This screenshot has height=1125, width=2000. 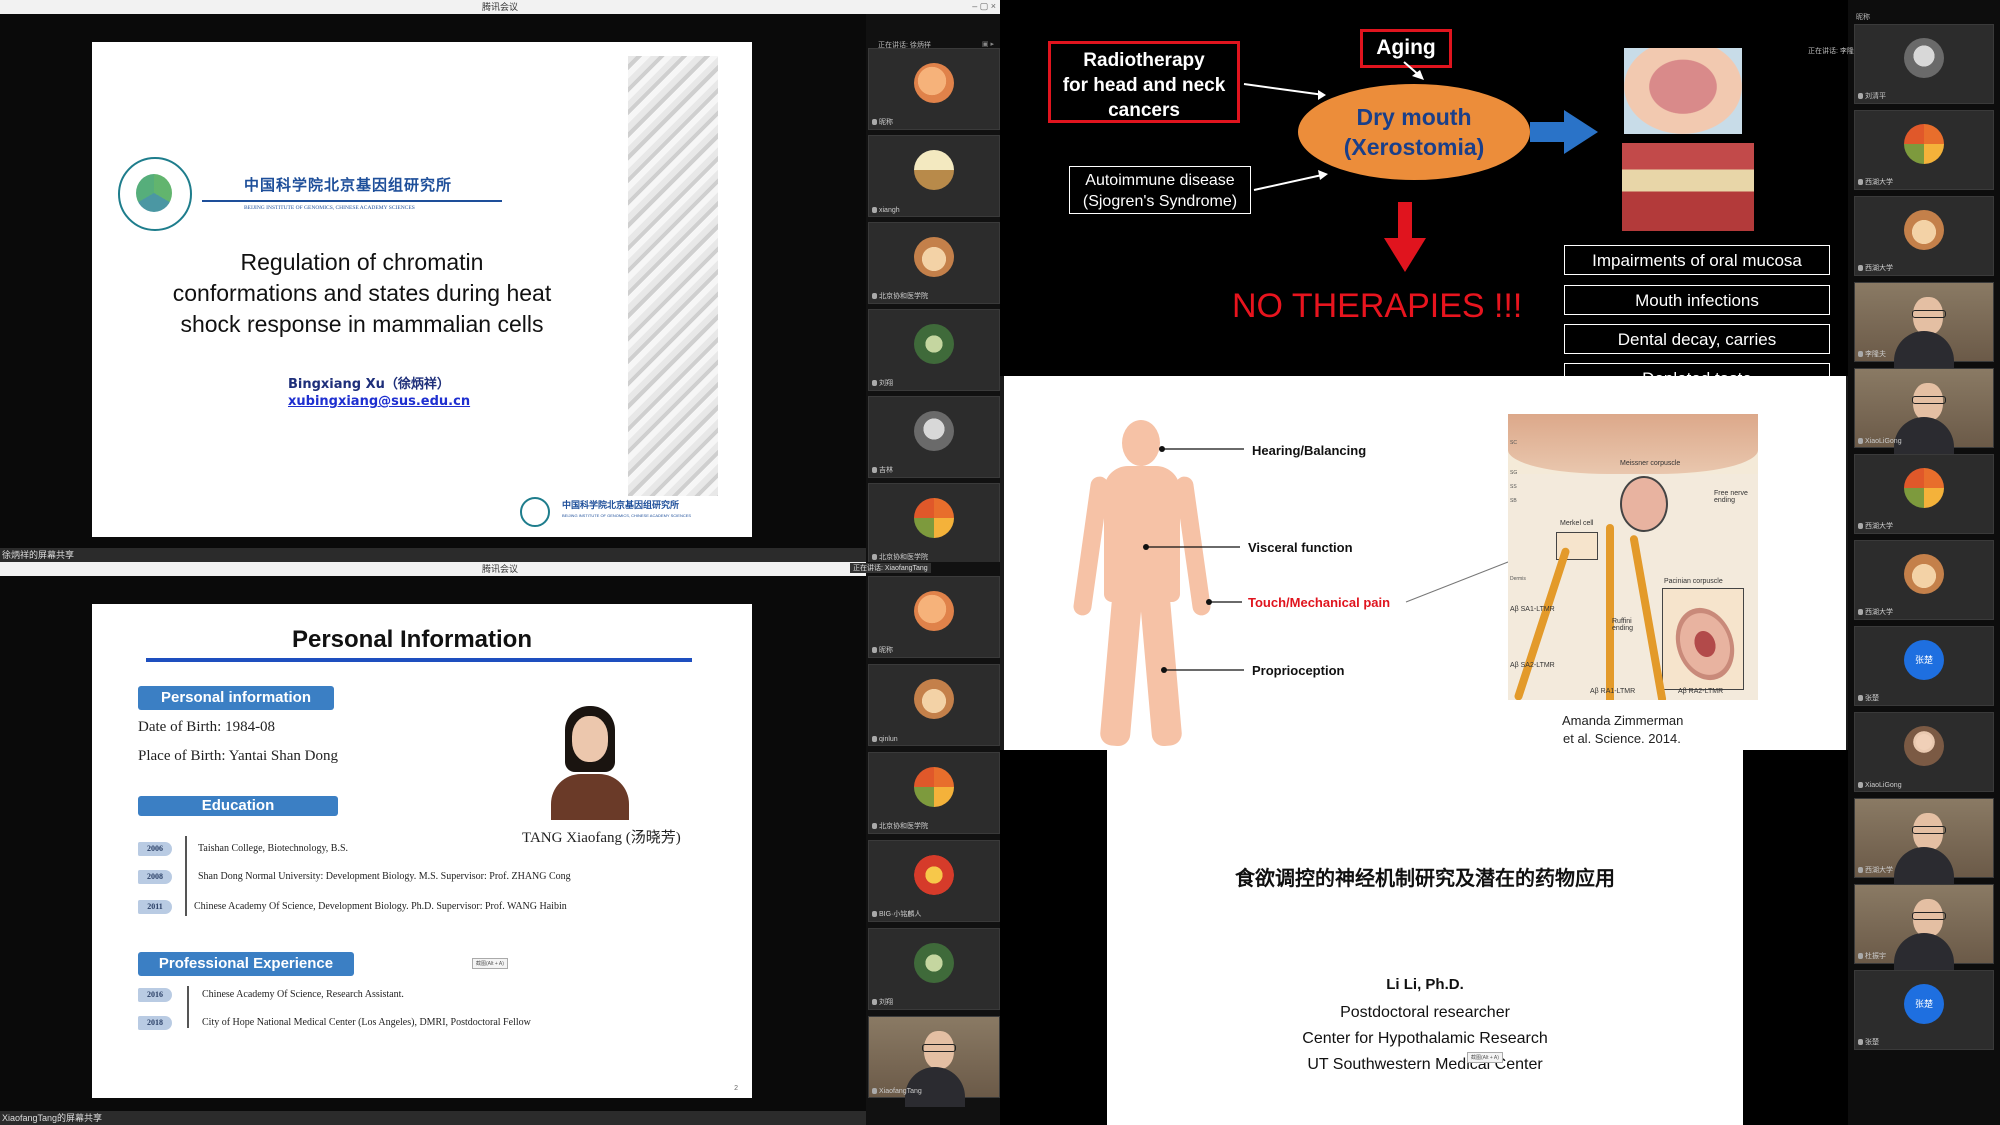 What do you see at coordinates (1622, 738) in the screenshot?
I see `citation-line: et al. Science. 2014.` at bounding box center [1622, 738].